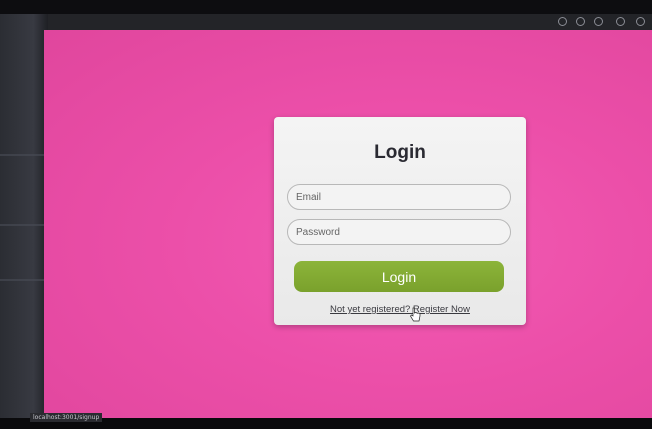 Image resolution: width=652 pixels, height=429 pixels. I want to click on login-title: Login, so click(400, 152).